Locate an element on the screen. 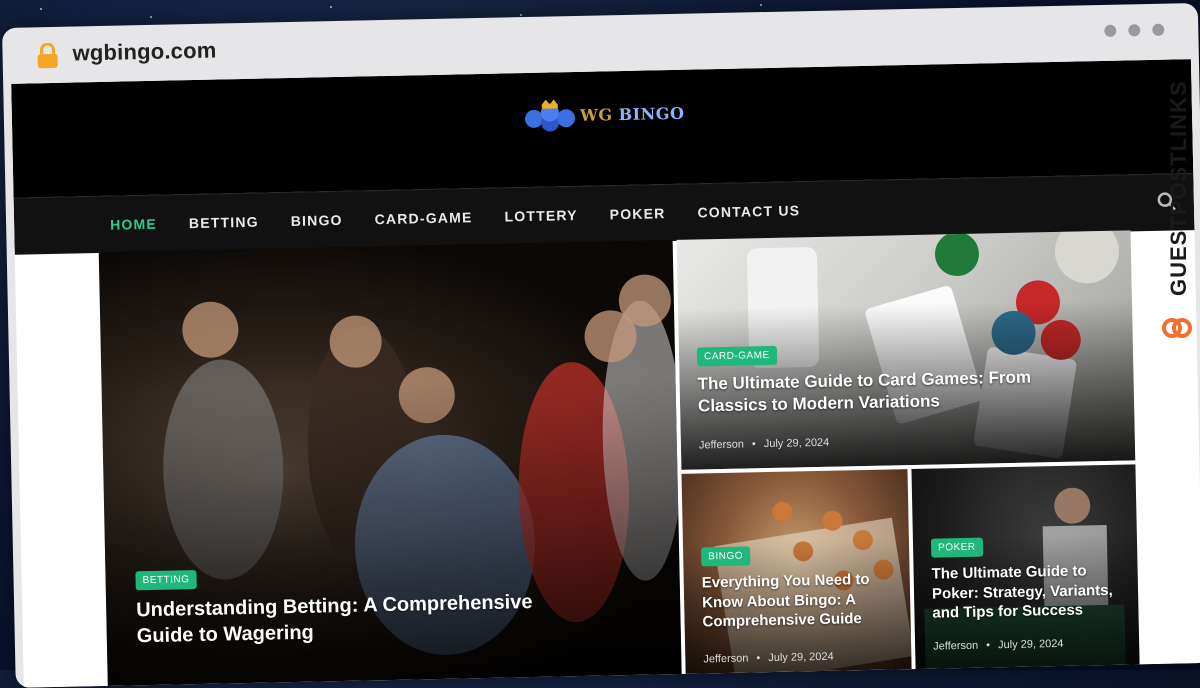 The height and width of the screenshot is (688, 1200). logo-text-wg: WG is located at coordinates (596, 114).